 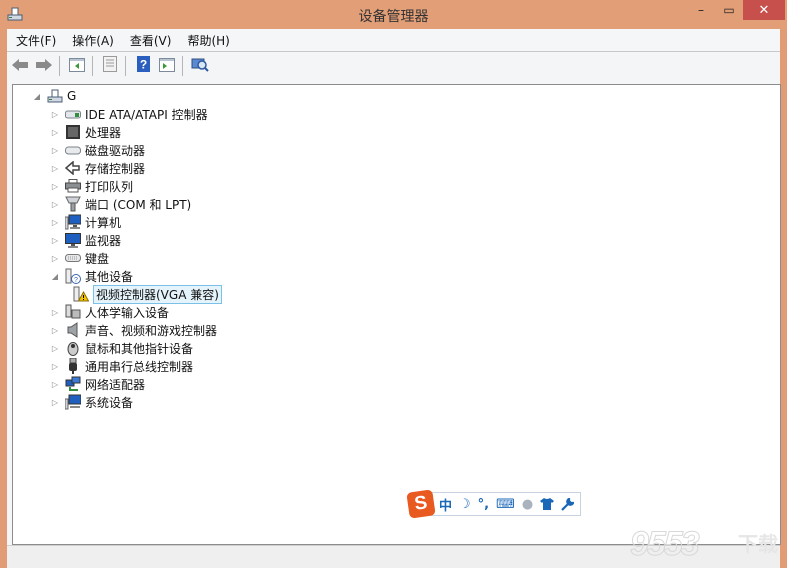 What do you see at coordinates (151, 40) in the screenshot?
I see `menu-view: 查看(V)` at bounding box center [151, 40].